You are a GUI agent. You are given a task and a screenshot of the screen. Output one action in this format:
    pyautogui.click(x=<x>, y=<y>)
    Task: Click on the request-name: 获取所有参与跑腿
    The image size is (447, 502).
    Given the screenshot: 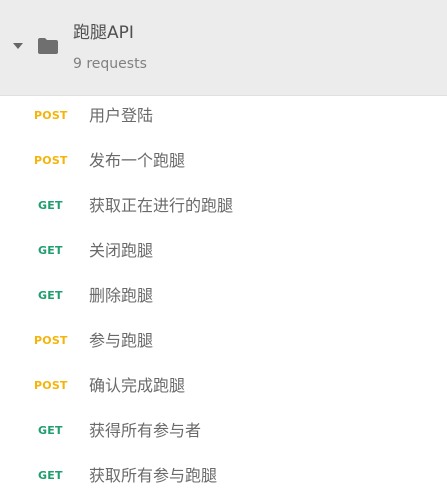 What is the action you would take?
    pyautogui.click(x=153, y=475)
    